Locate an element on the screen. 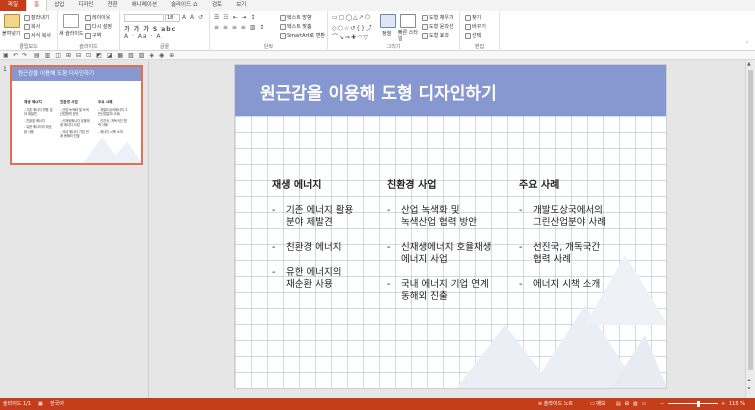 This screenshot has height=410, width=755. notes-button: ≡ 슬라이드 노트 is located at coordinates (555, 404).